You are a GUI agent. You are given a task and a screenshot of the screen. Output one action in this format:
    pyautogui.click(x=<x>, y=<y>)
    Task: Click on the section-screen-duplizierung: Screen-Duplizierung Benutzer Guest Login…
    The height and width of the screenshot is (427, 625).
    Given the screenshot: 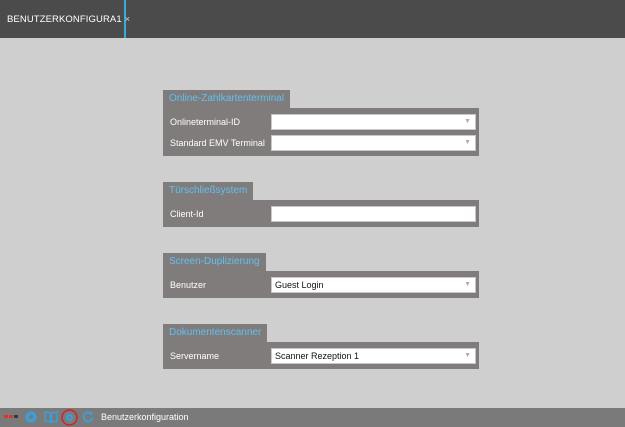 What is the action you would take?
    pyautogui.click(x=321, y=274)
    